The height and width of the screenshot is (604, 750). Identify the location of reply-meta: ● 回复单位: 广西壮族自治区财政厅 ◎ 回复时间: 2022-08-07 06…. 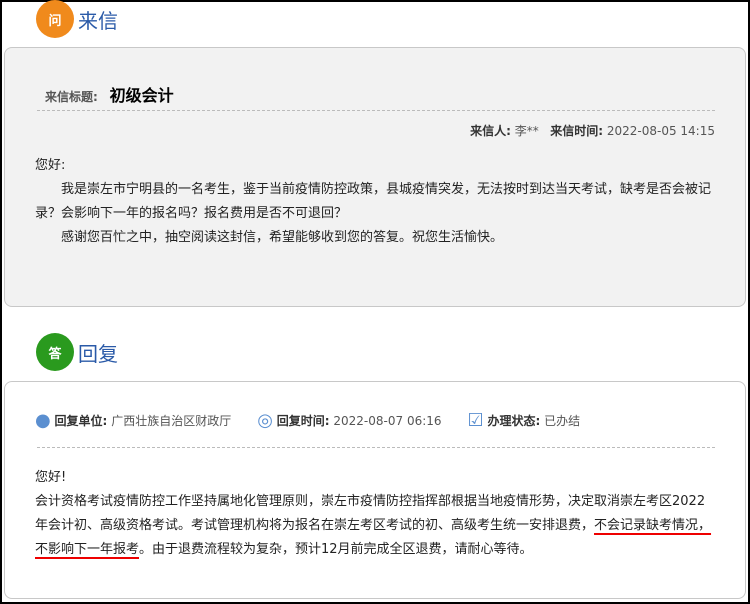
(307, 420).